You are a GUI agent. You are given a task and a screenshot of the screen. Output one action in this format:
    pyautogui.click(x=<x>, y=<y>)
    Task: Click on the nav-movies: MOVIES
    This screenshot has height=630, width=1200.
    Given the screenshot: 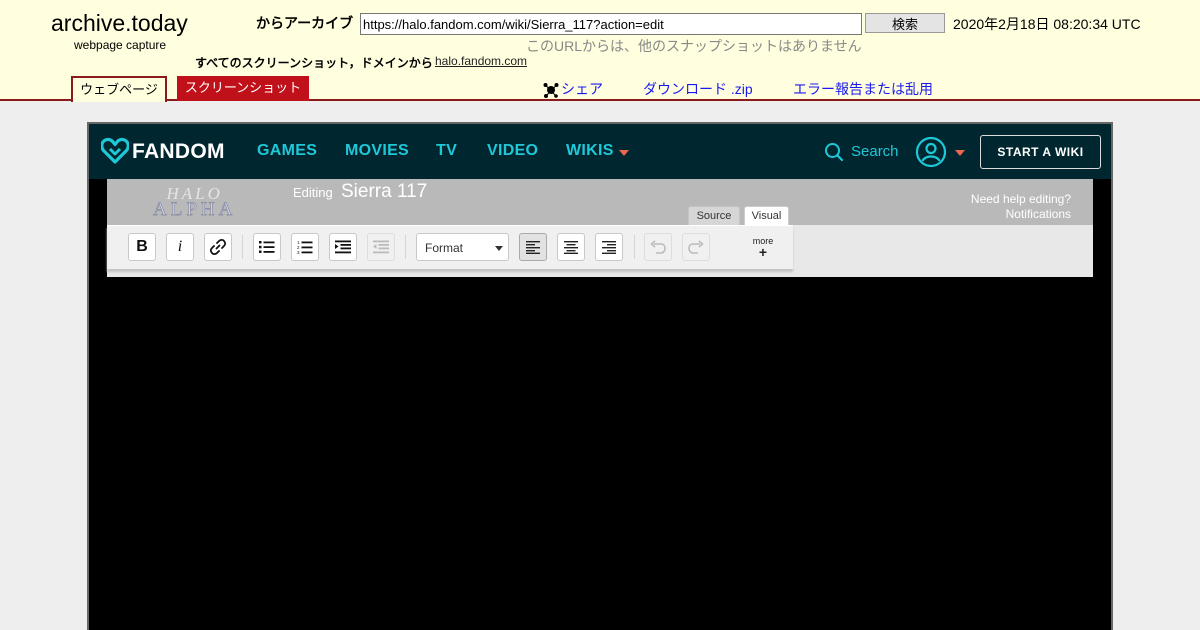 What is the action you would take?
    pyautogui.click(x=377, y=151)
    